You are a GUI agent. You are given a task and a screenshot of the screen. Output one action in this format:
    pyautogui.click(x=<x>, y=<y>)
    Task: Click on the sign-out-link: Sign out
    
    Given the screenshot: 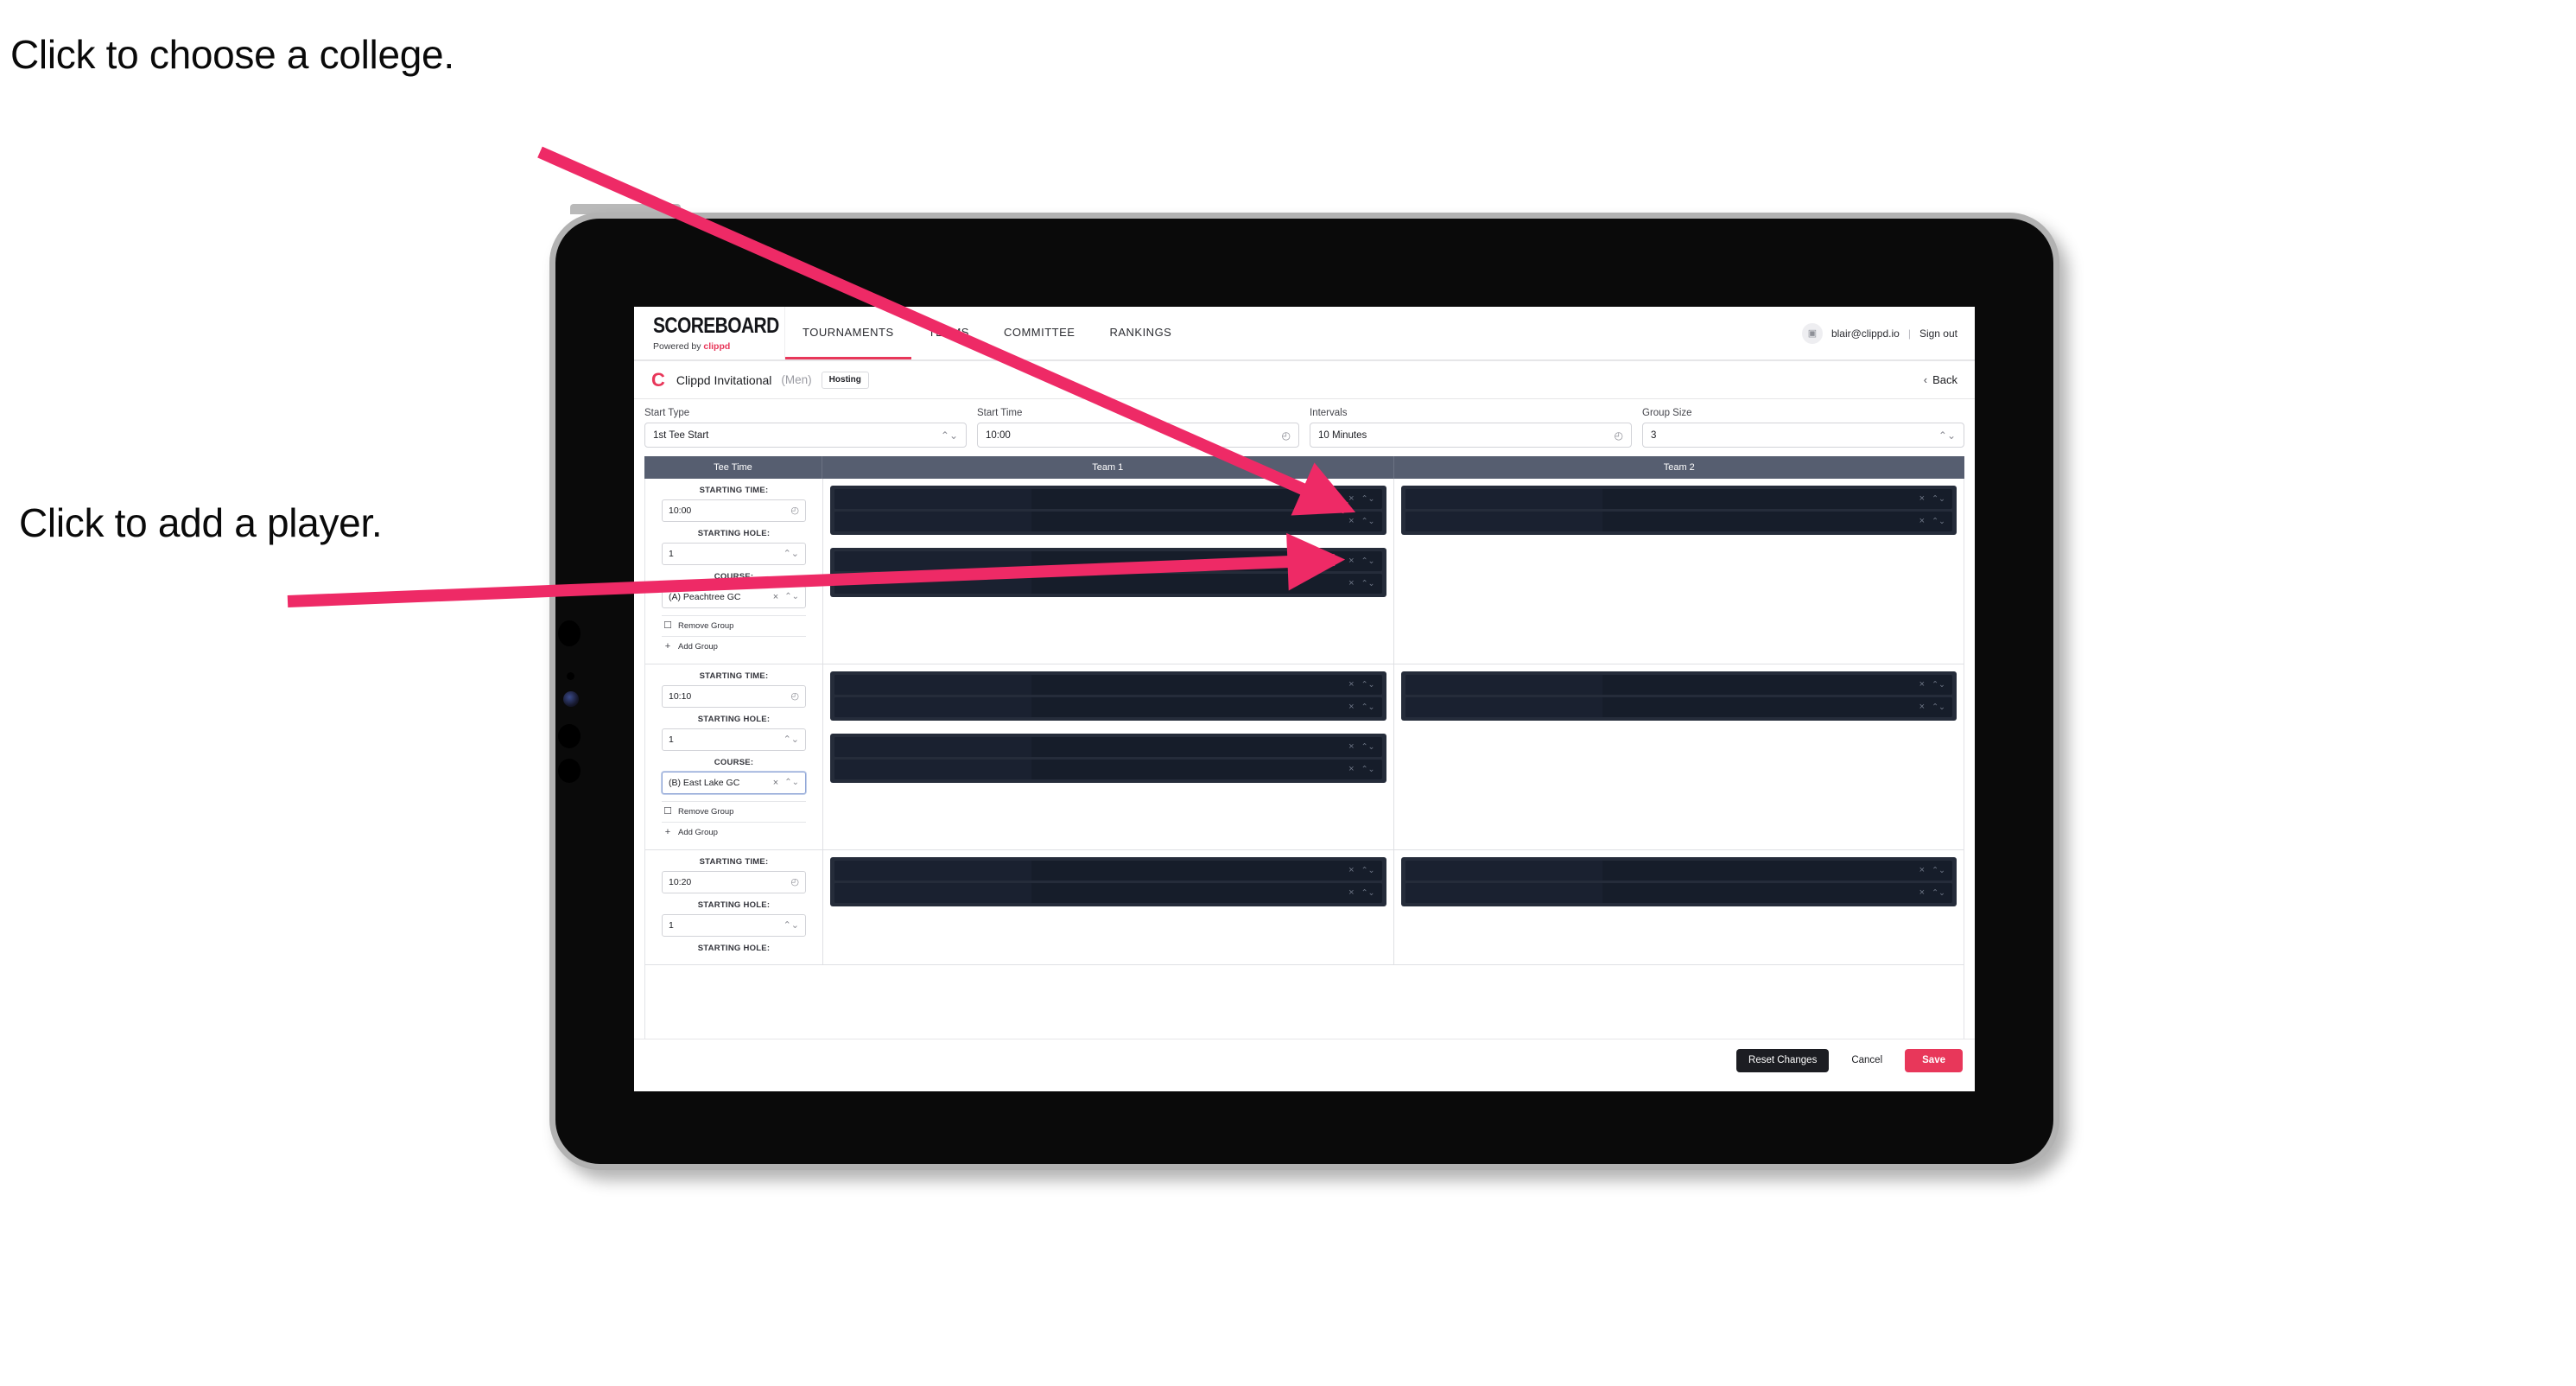 What is the action you would take?
    pyautogui.click(x=1938, y=333)
    